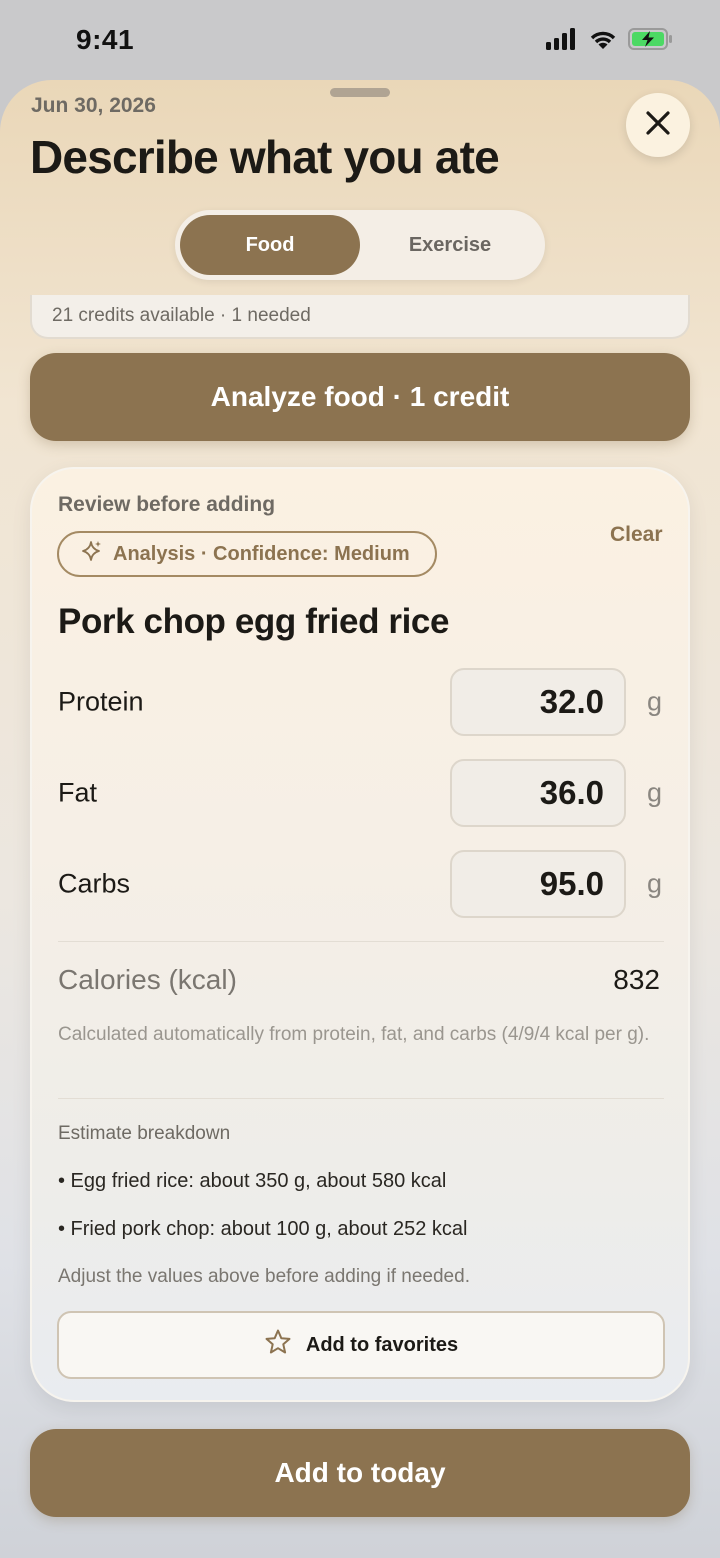 The height and width of the screenshot is (1558, 720). Describe the element at coordinates (360, 92) in the screenshot. I see `sheet-grabber` at that location.